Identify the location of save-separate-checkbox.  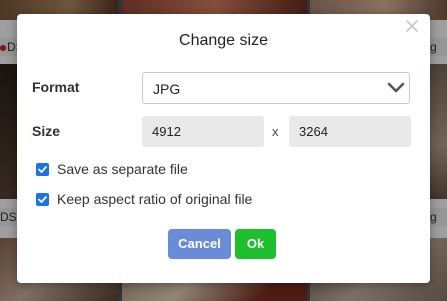
(42, 169).